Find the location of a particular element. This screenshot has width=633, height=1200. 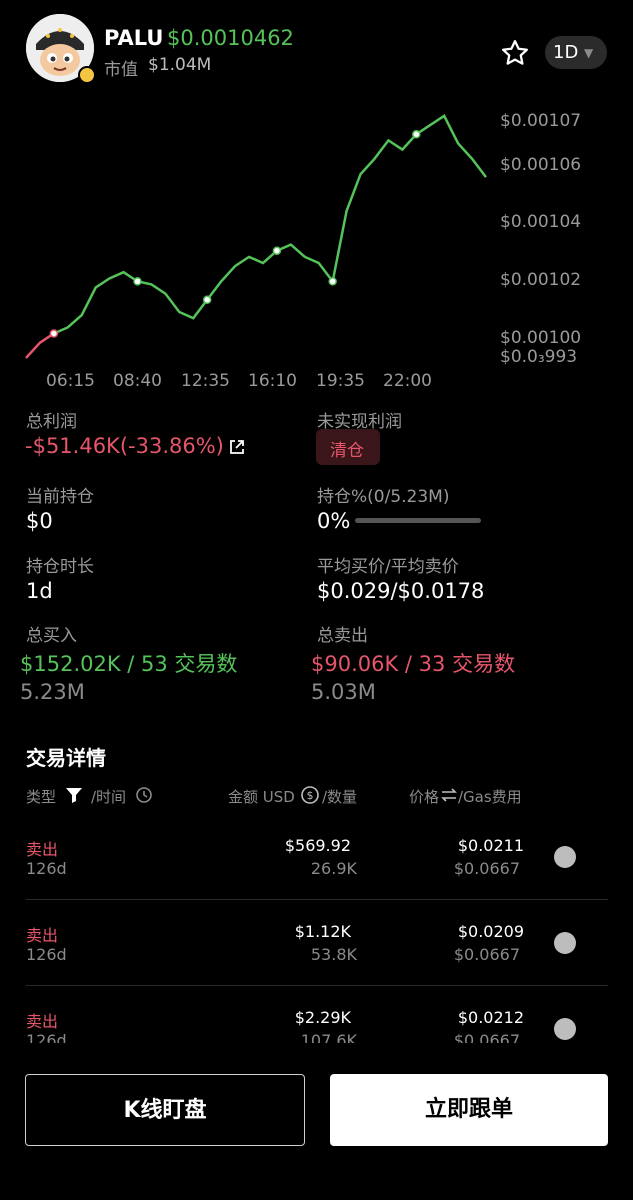

market-cap-value: $1.04M is located at coordinates (180, 65).